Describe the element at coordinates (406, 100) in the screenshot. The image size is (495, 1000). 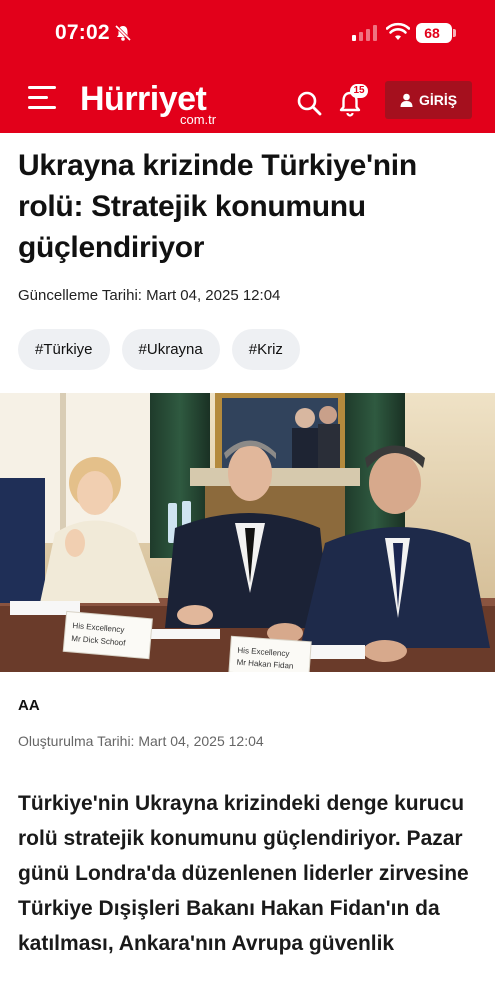
I see `user-icon` at that location.